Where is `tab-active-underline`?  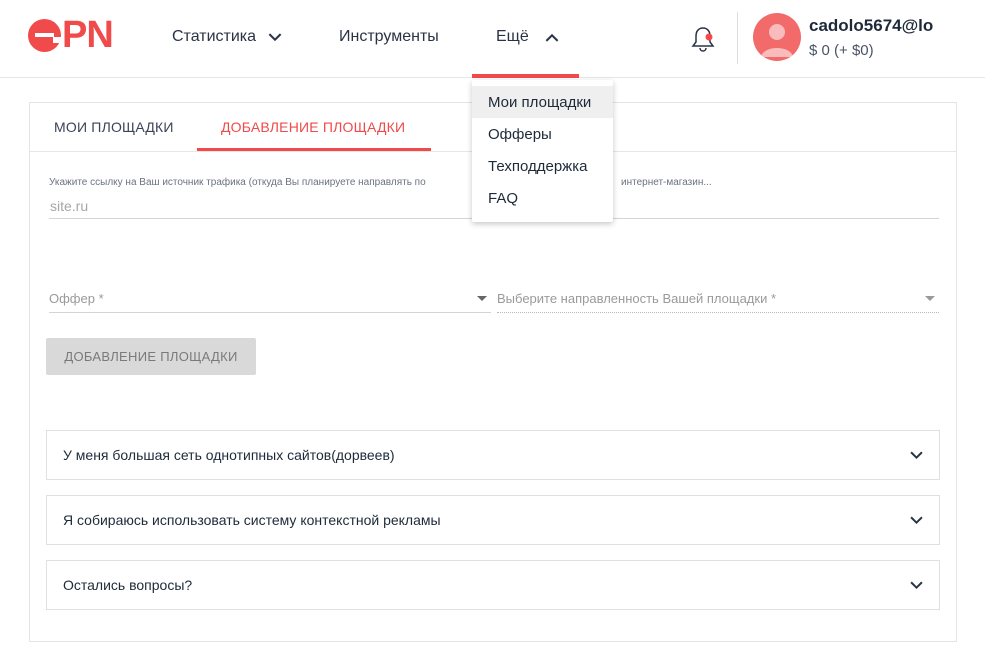
tab-active-underline is located at coordinates (314, 149).